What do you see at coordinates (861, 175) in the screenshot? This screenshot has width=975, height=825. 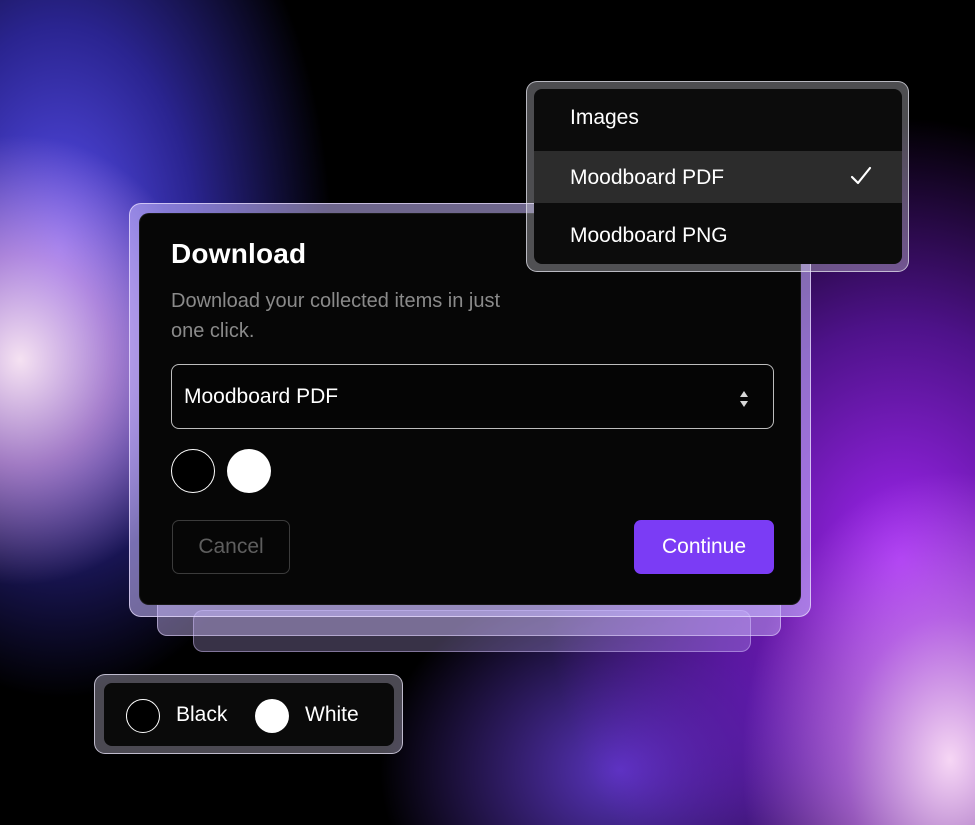 I see `check-icon` at bounding box center [861, 175].